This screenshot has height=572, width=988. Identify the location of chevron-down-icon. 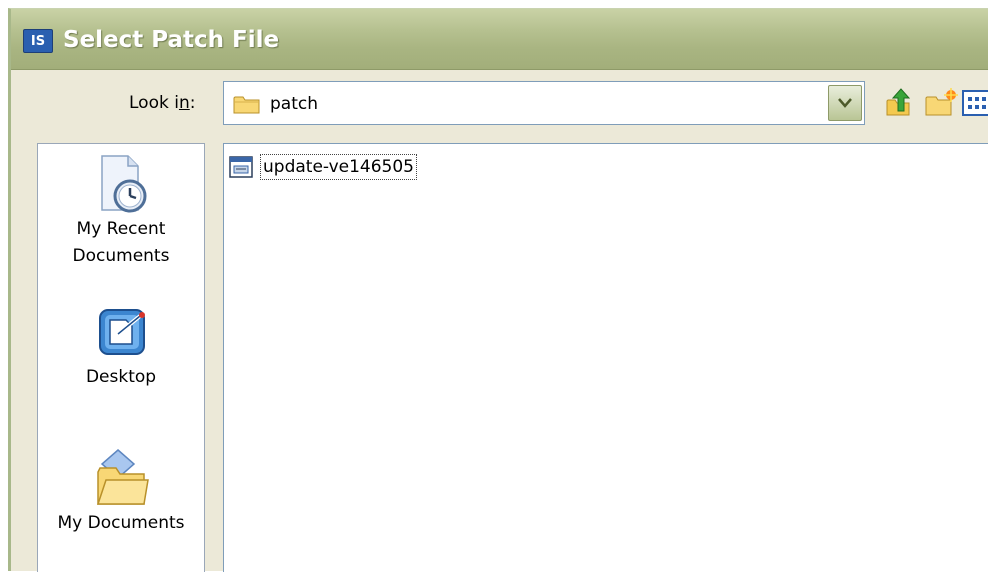
(845, 103).